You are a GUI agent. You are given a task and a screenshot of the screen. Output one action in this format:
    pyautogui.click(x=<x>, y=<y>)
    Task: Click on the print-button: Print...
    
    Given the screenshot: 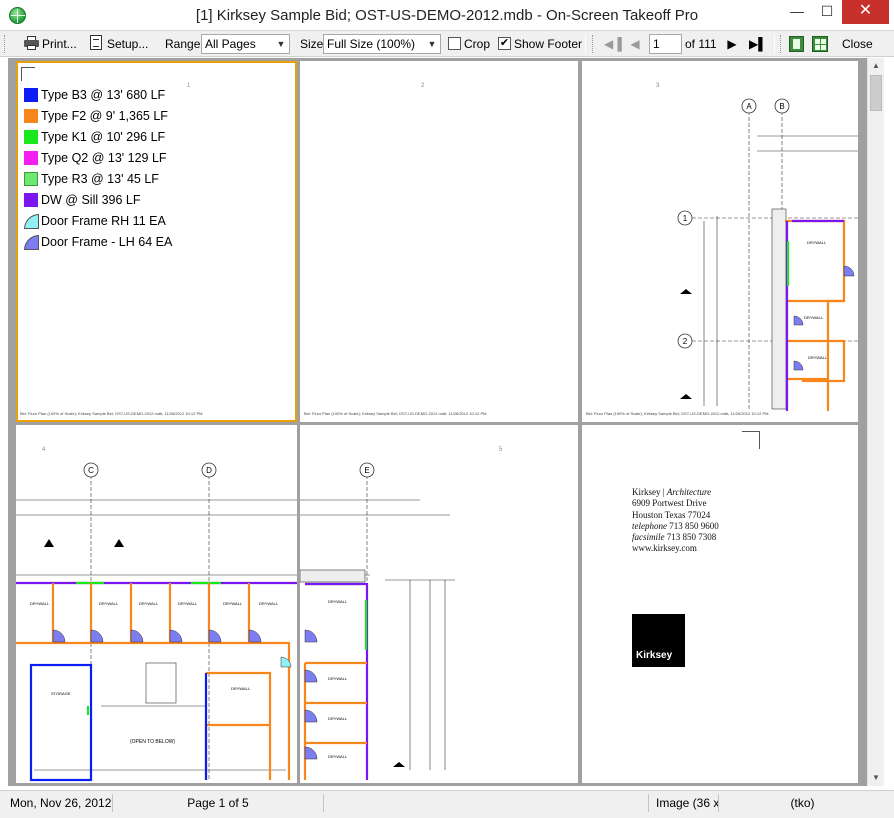 What is the action you would take?
    pyautogui.click(x=59, y=44)
    